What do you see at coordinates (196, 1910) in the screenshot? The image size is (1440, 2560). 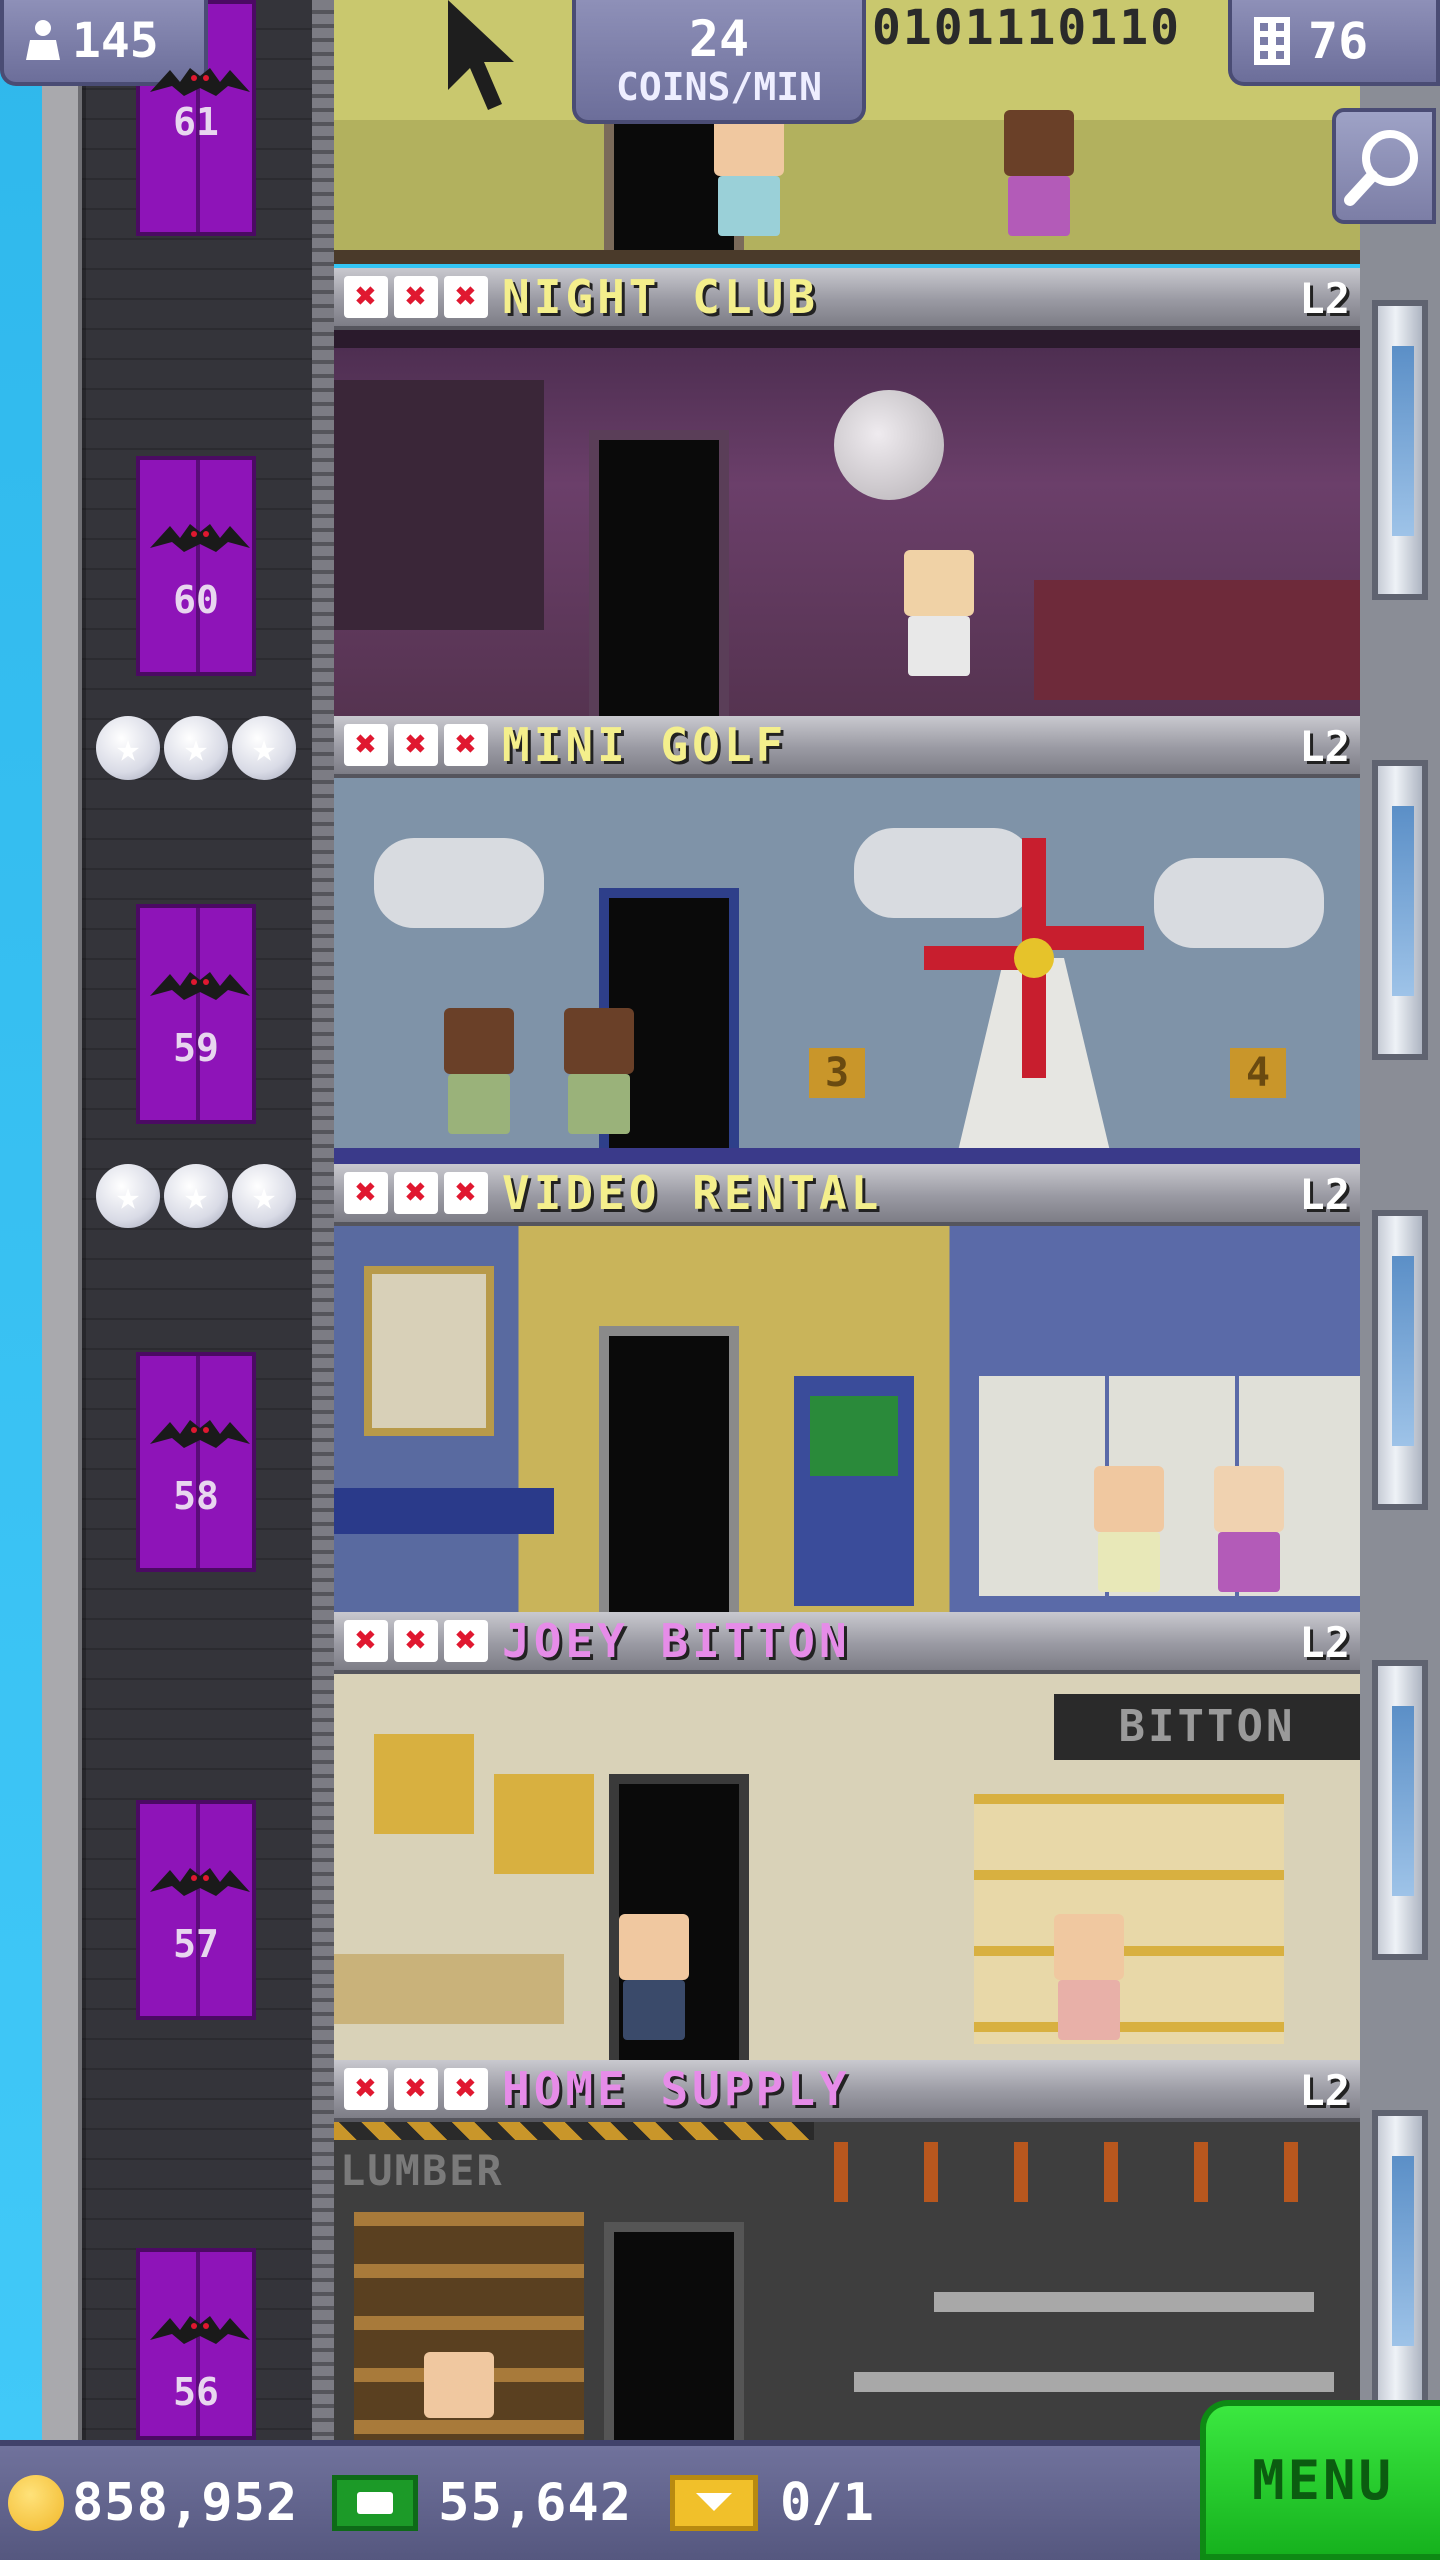 I see `elevator-car: 57` at bounding box center [196, 1910].